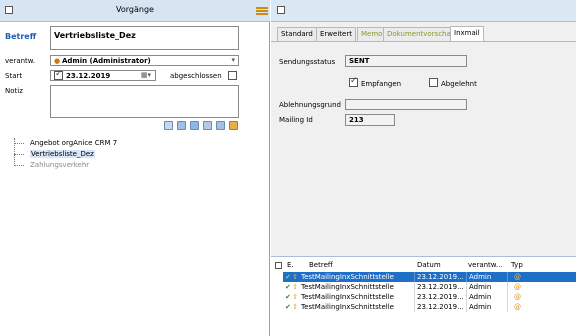 This screenshot has height=336, width=576. What do you see at coordinates (429, 265) in the screenshot?
I see `grid-header-datum: Datum` at bounding box center [429, 265].